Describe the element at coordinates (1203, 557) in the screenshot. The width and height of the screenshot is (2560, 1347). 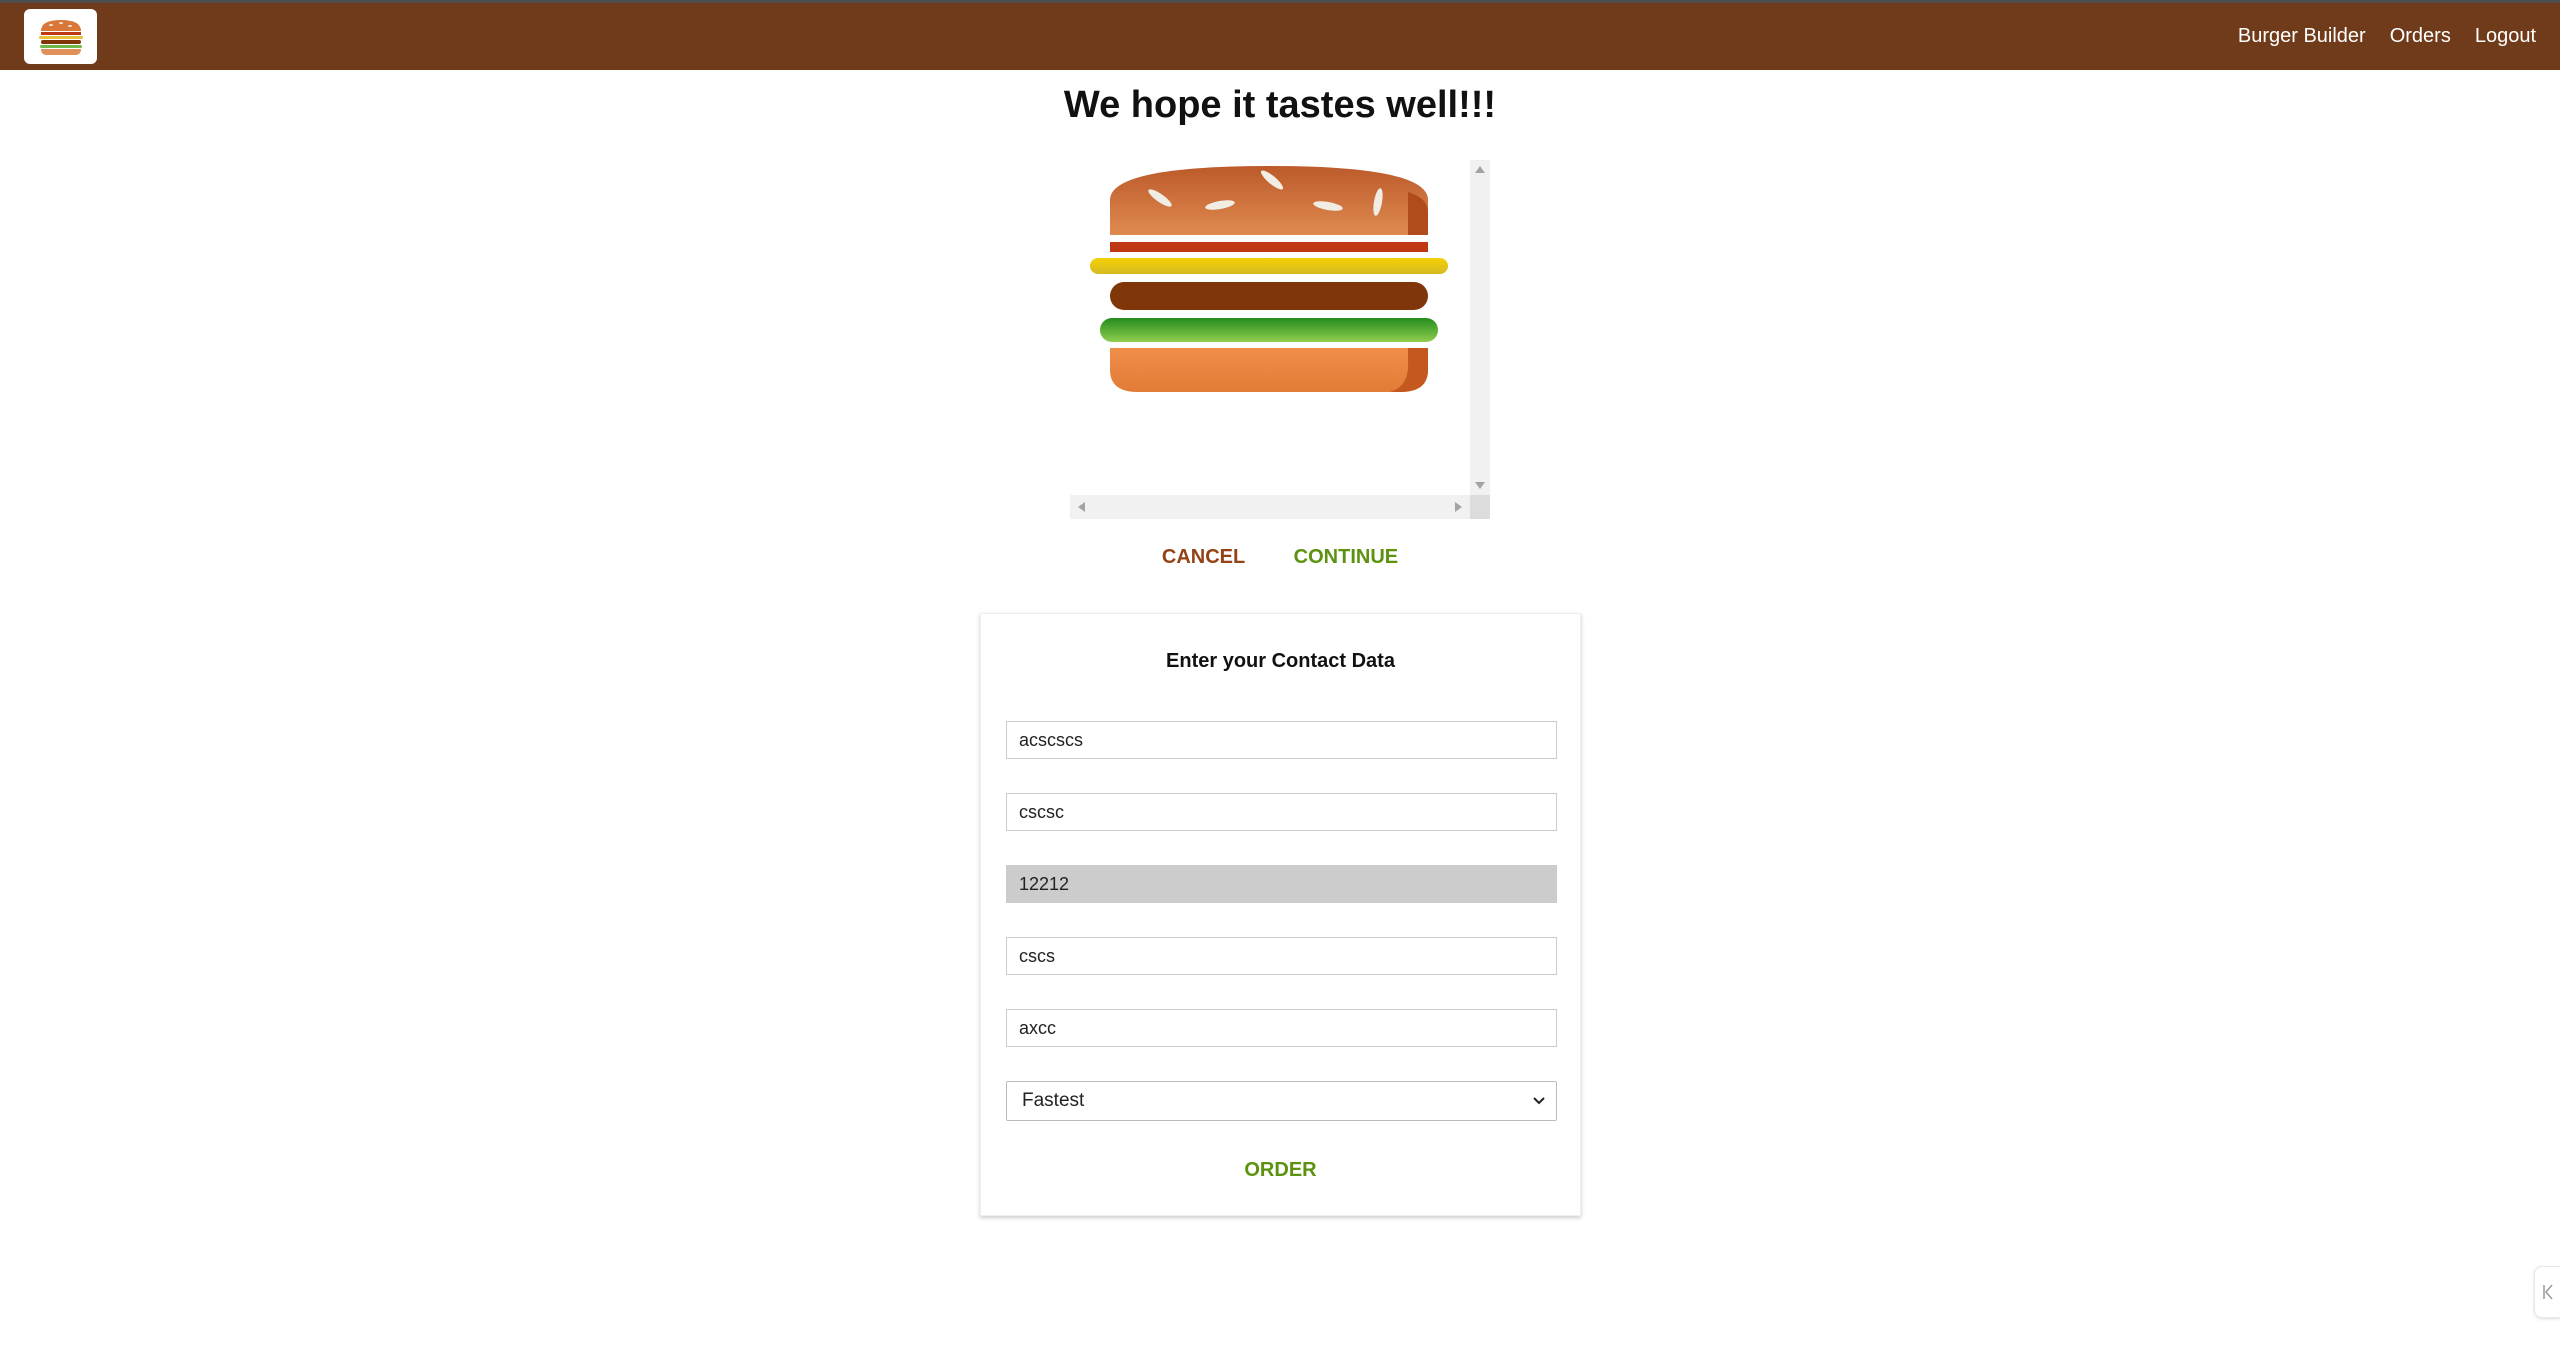
I see `cancel-button: CANCEL` at that location.